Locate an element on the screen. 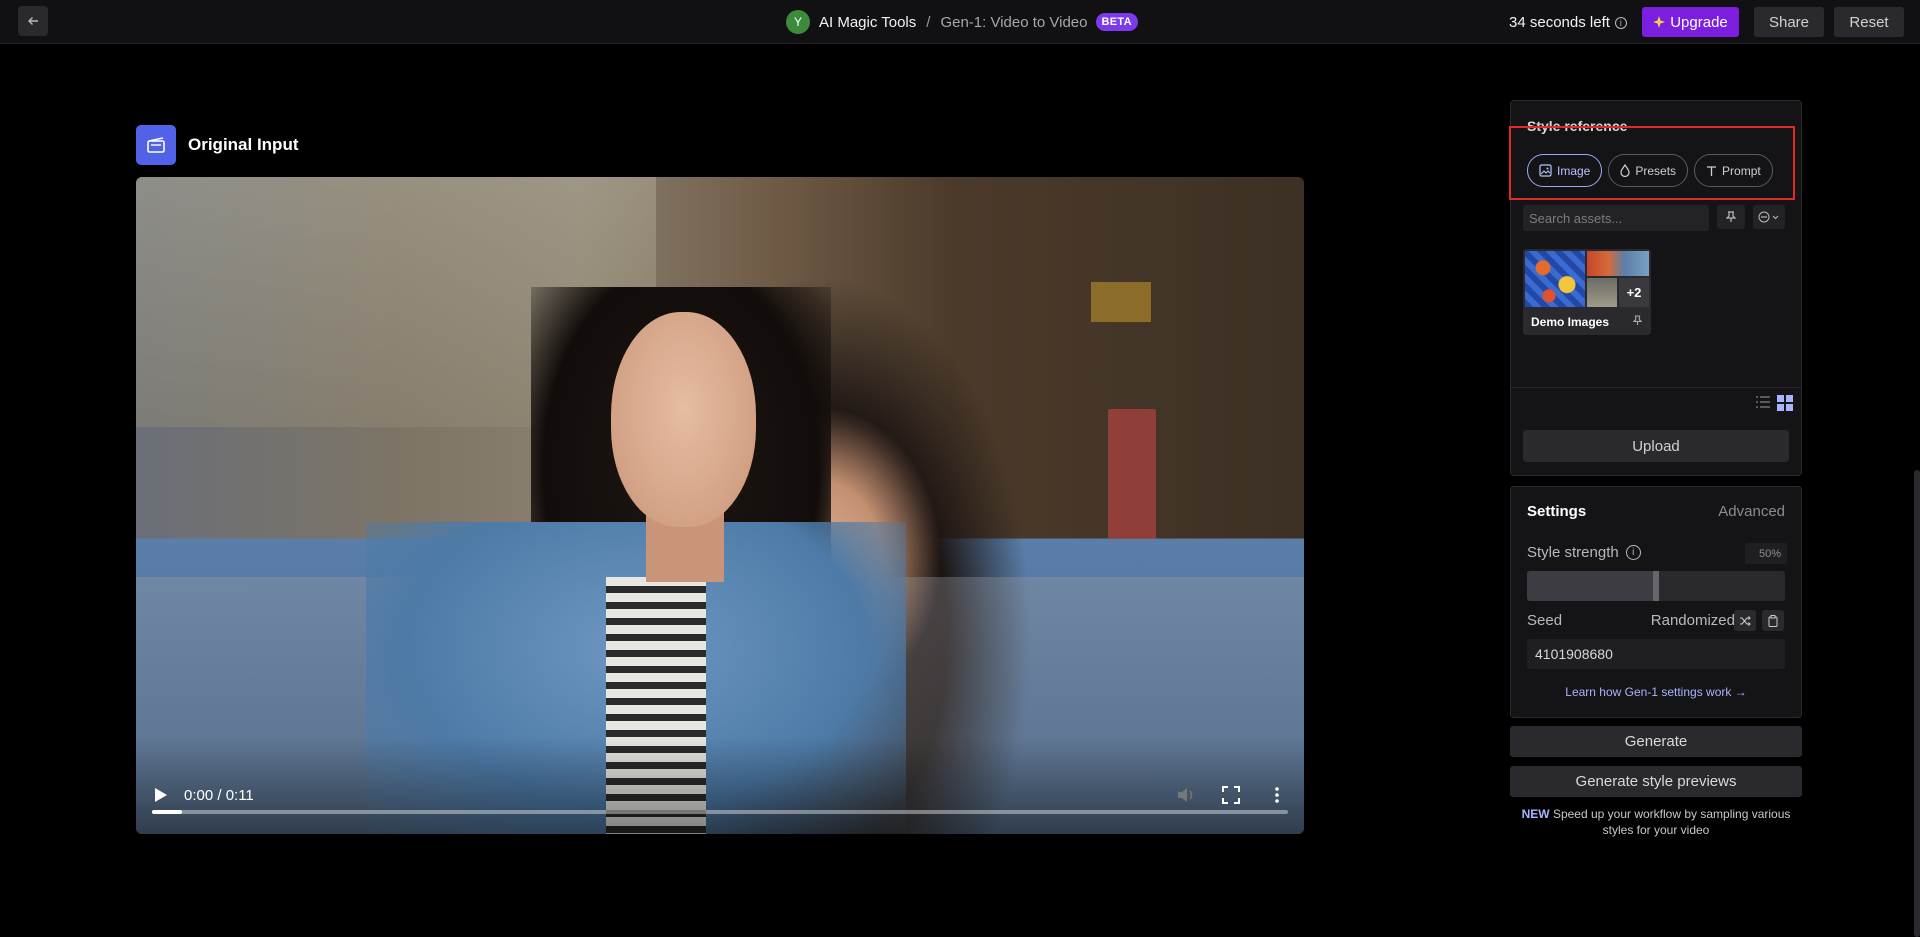  style-strength-fill is located at coordinates (1591, 586).